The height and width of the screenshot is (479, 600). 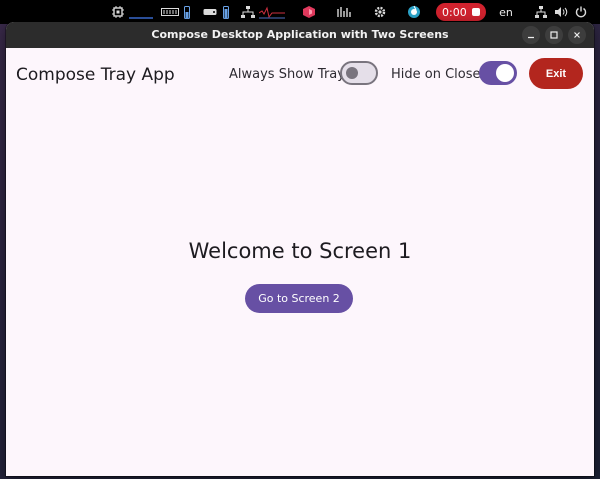 I want to click on recording-indicator: 0:00, so click(x=461, y=12).